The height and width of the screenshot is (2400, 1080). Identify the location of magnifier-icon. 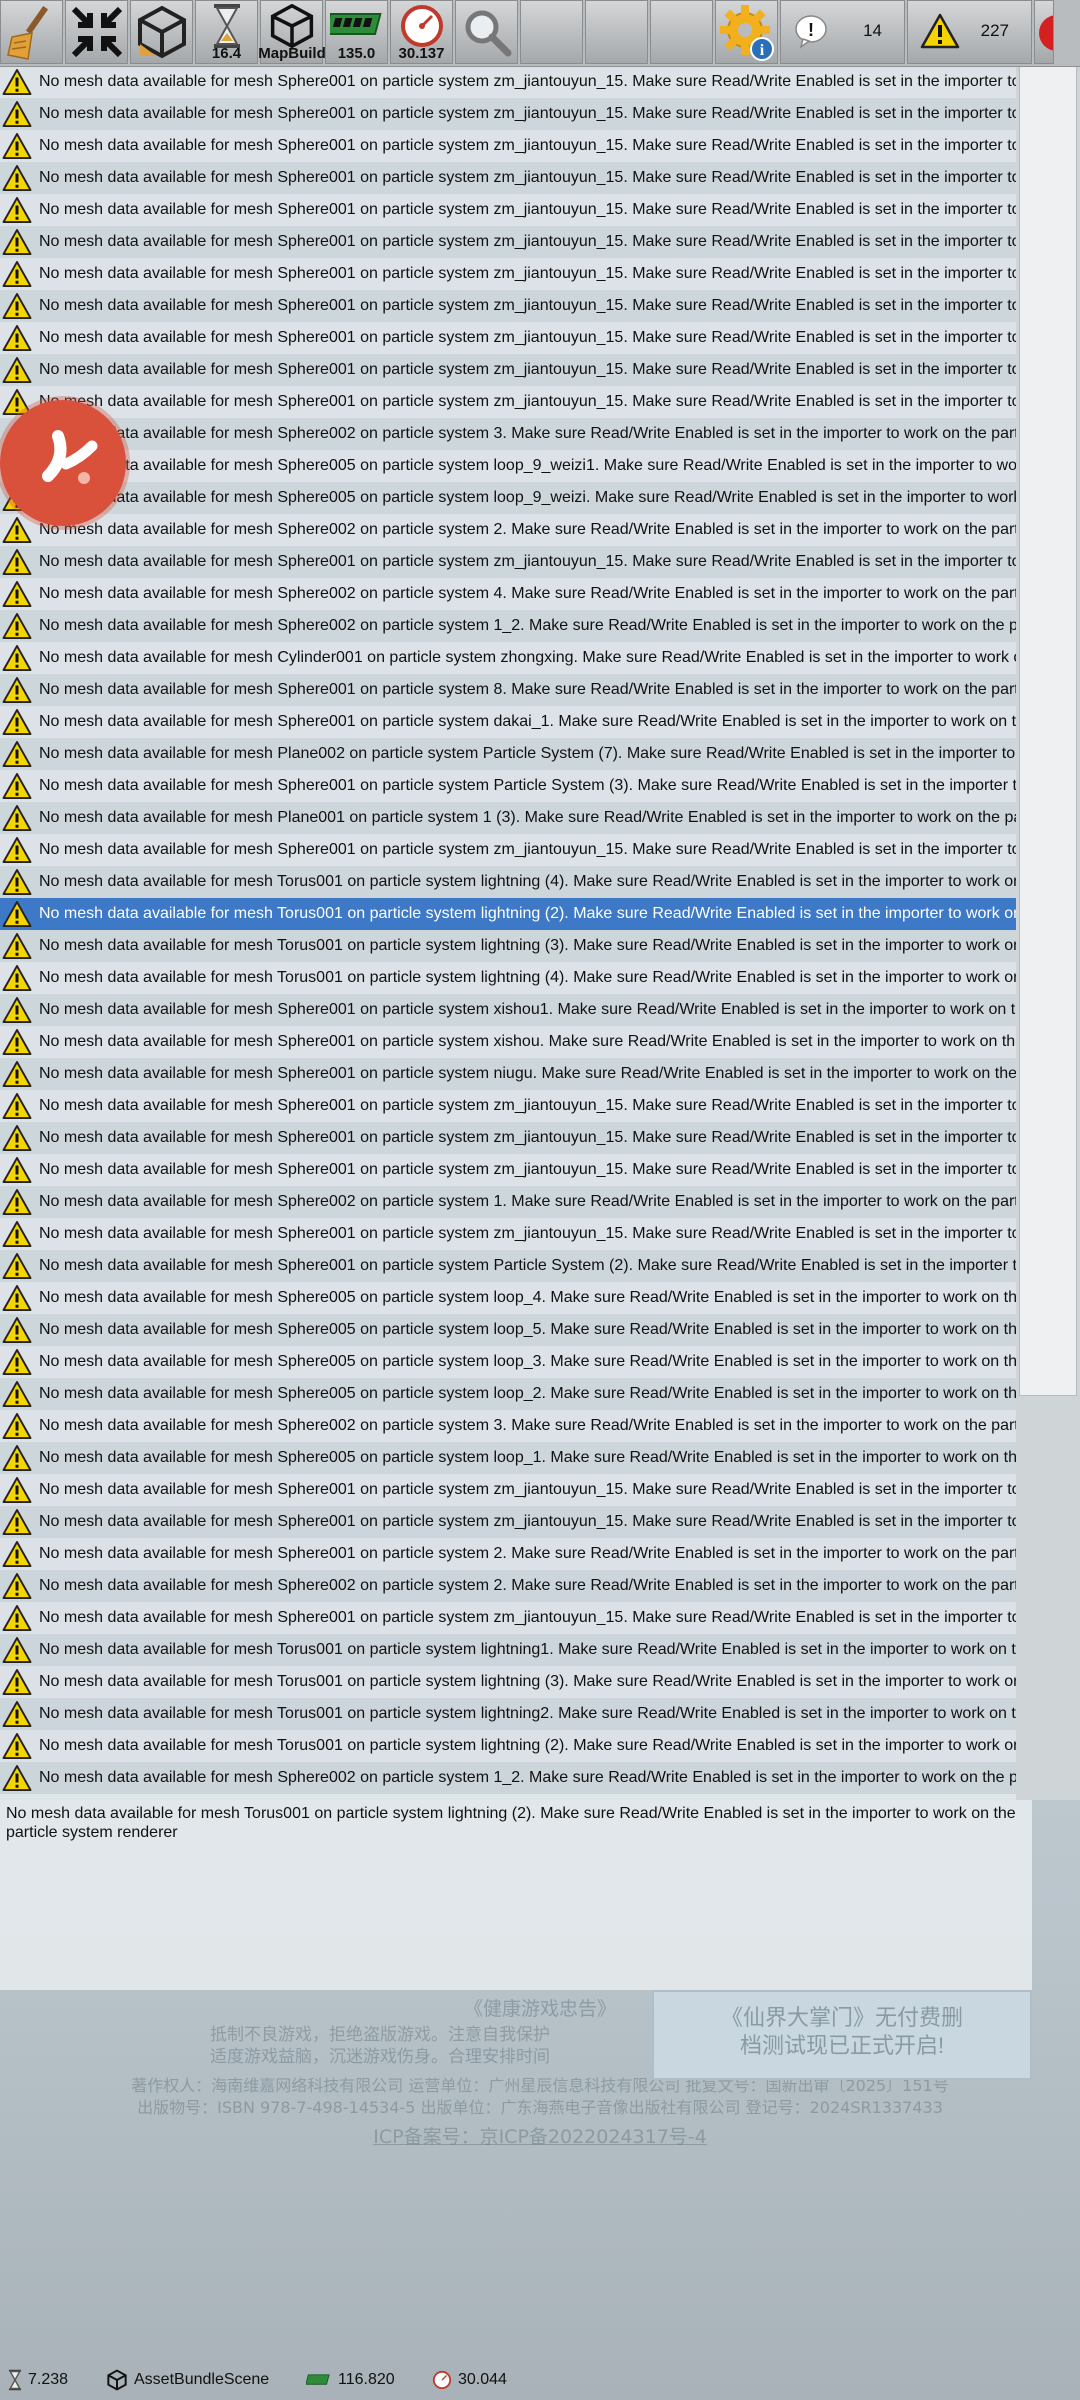
(488, 33).